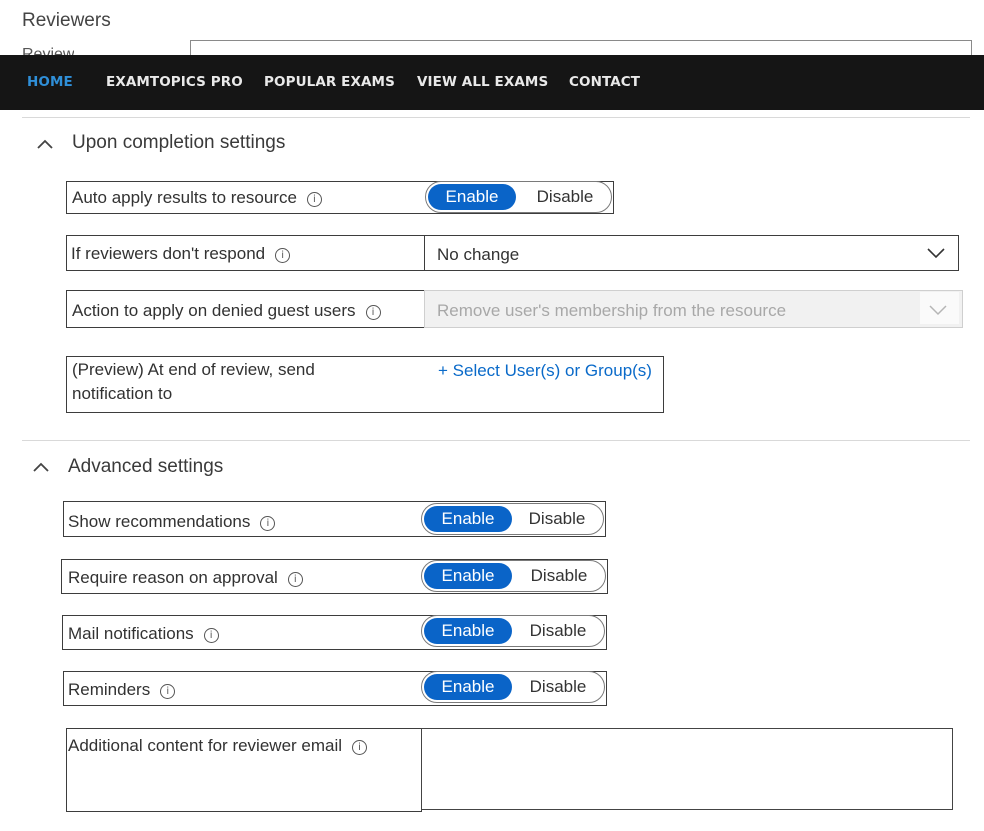 Image resolution: width=984 pixels, height=831 pixels. Describe the element at coordinates (66, 20) in the screenshot. I see `reviewers-title: Reviewers` at that location.